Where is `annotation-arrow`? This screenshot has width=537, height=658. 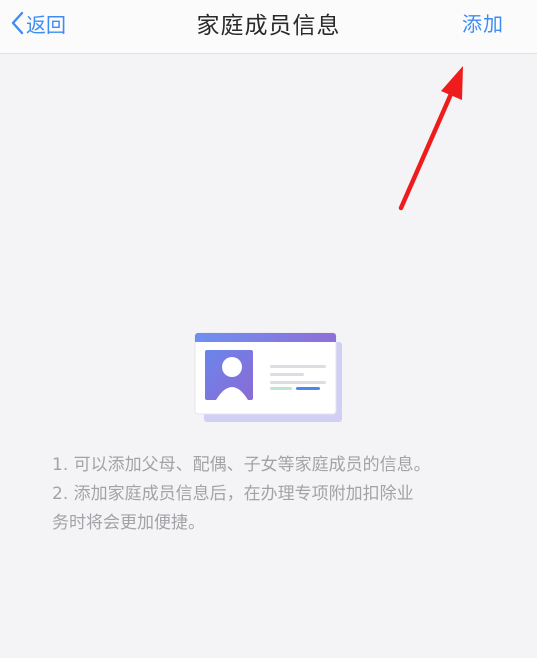 annotation-arrow is located at coordinates (430, 138).